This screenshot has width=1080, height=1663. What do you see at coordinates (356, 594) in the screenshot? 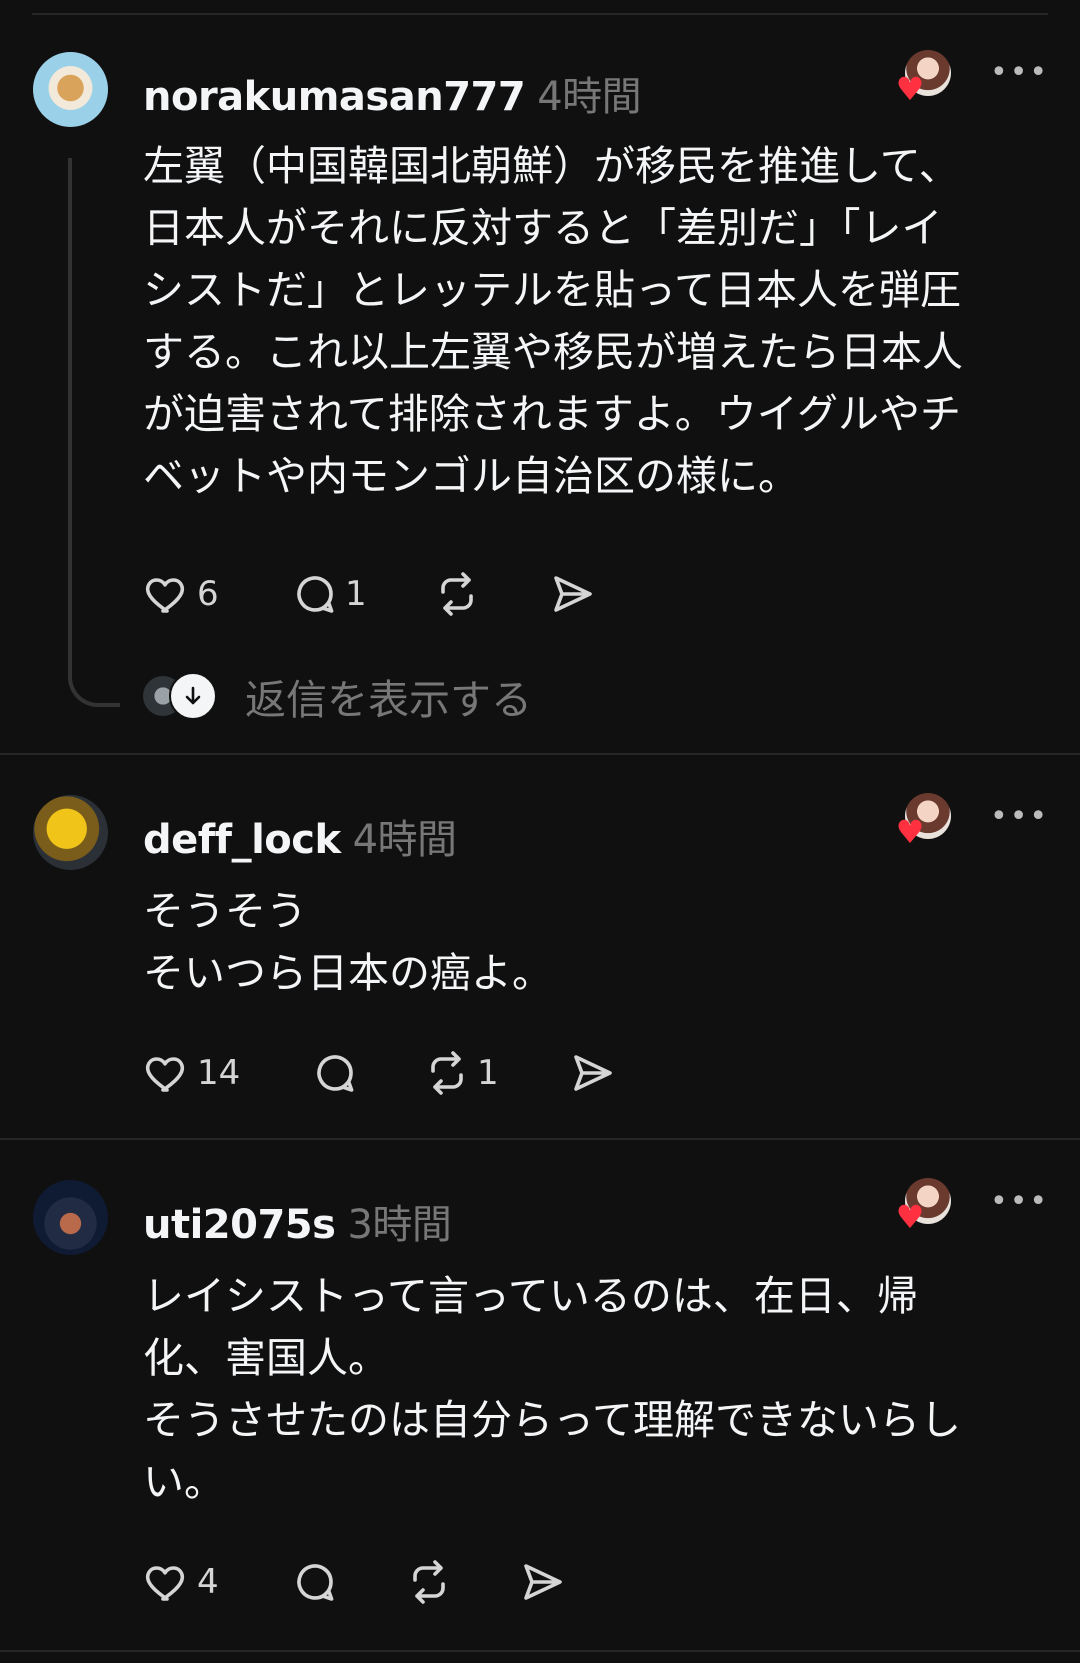
I see `comment-count: 1` at bounding box center [356, 594].